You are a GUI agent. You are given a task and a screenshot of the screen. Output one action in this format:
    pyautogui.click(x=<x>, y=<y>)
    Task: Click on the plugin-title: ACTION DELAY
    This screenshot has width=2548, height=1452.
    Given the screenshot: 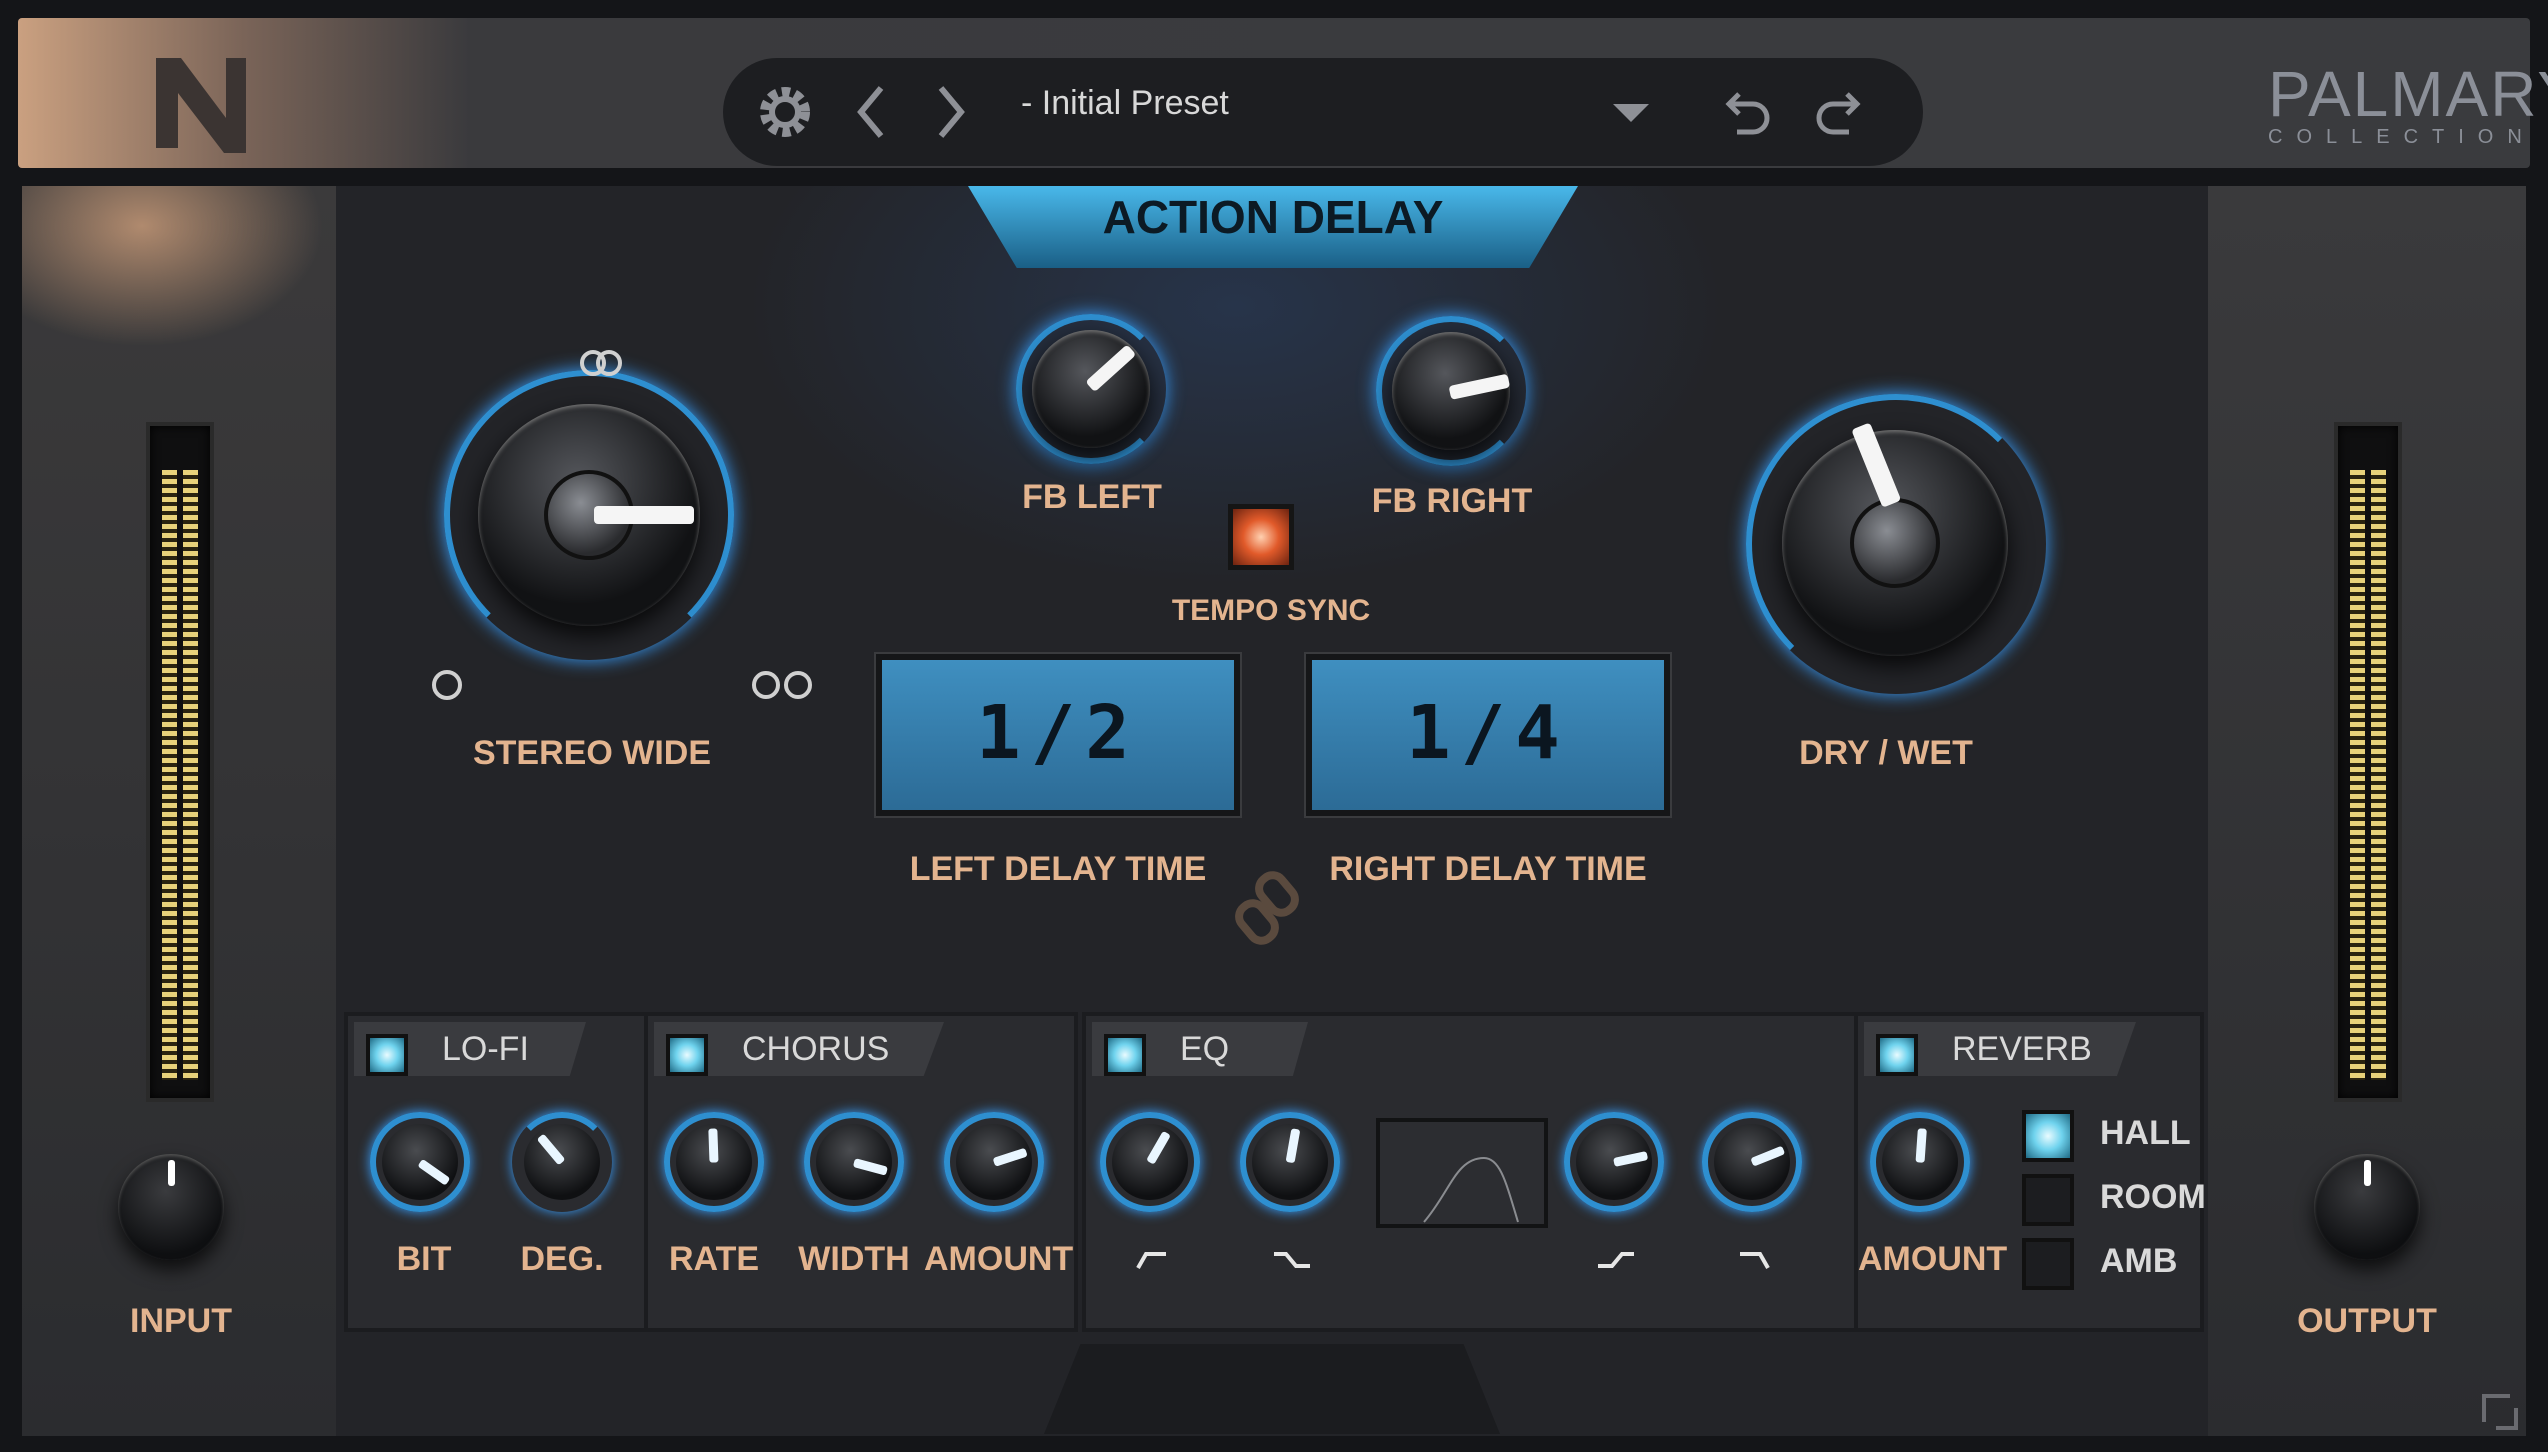 What is the action you would take?
    pyautogui.click(x=1273, y=217)
    